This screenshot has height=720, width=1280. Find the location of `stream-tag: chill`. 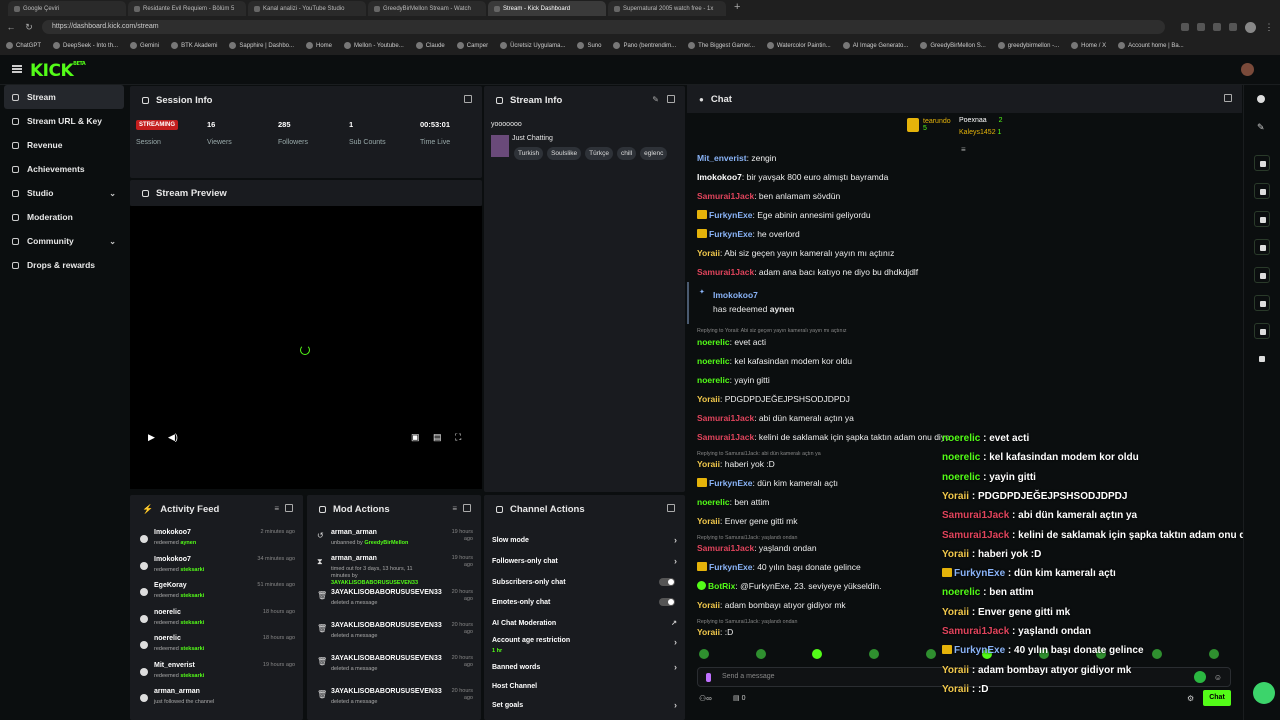

stream-tag: chill is located at coordinates (626, 153).